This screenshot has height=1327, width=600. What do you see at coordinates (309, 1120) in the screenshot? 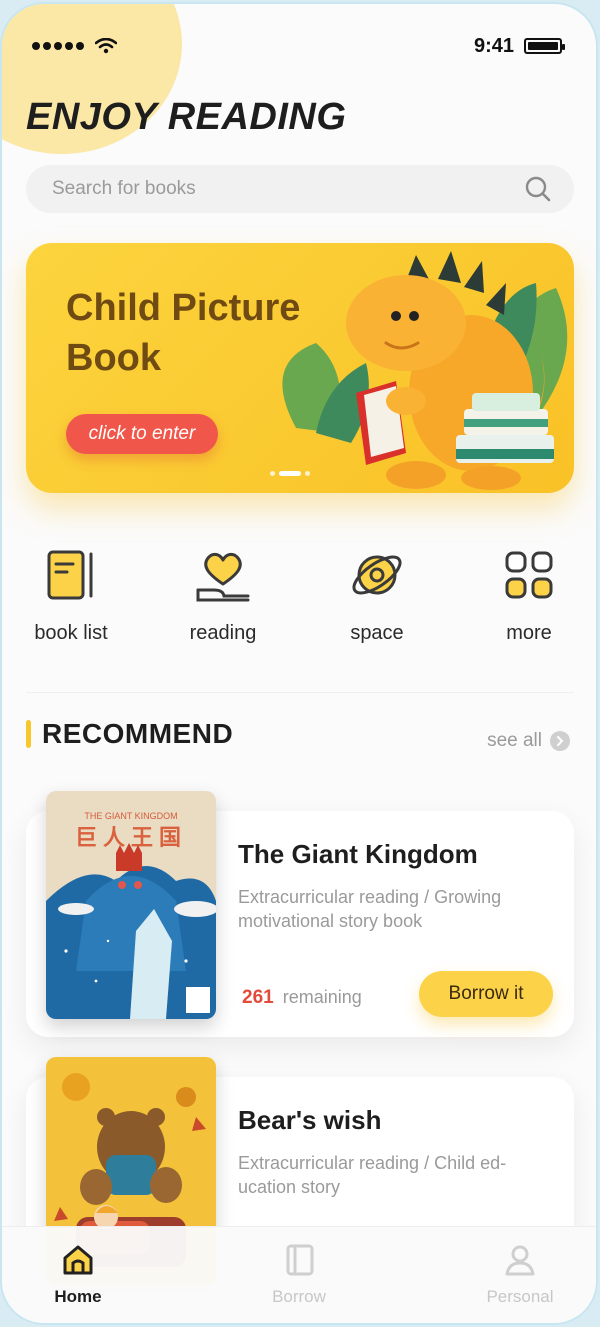
I see `book-title: Bear's wish` at bounding box center [309, 1120].